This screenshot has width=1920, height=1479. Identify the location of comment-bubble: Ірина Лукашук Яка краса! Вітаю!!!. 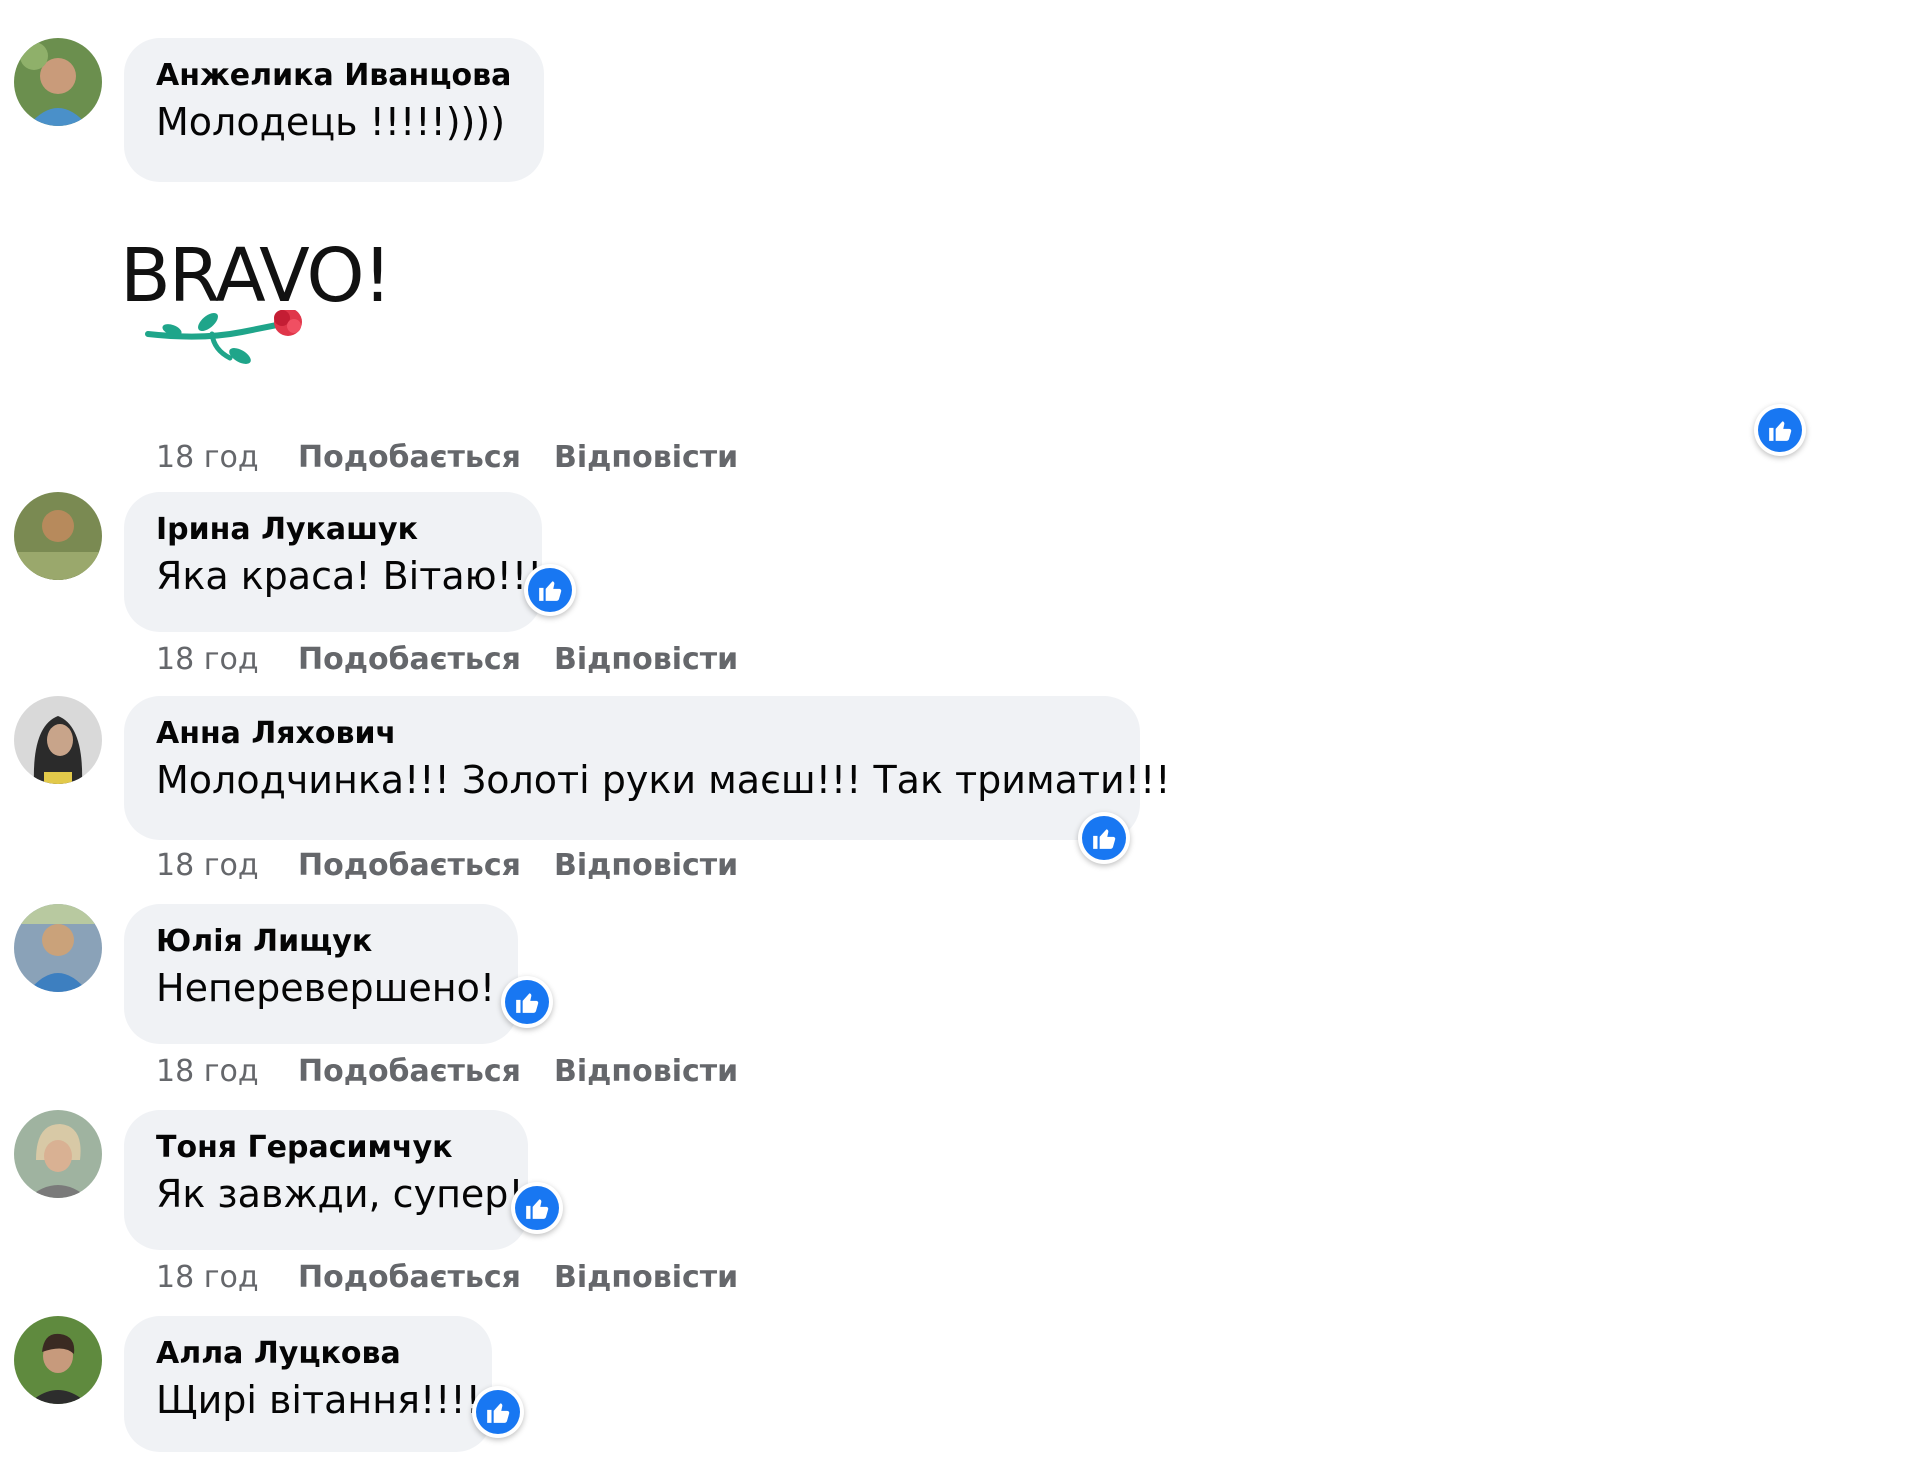
(333, 562).